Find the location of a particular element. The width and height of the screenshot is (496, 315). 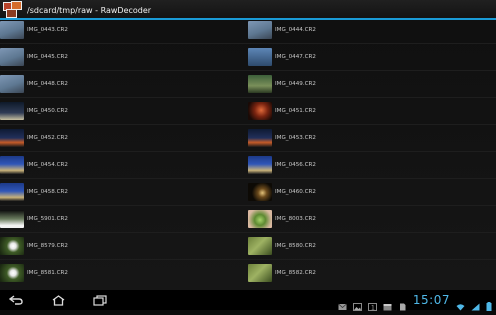

file-name: IMG_0454.CR2 is located at coordinates (47, 165).